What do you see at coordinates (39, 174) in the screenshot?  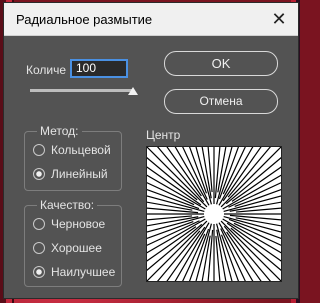 I see `method-radio-linear` at bounding box center [39, 174].